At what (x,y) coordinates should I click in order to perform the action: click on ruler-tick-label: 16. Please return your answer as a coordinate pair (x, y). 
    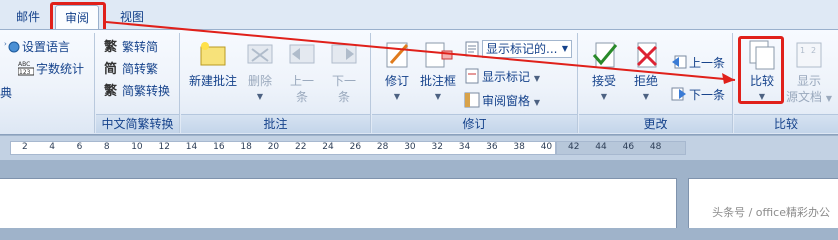
    Looking at the image, I should click on (219, 147).